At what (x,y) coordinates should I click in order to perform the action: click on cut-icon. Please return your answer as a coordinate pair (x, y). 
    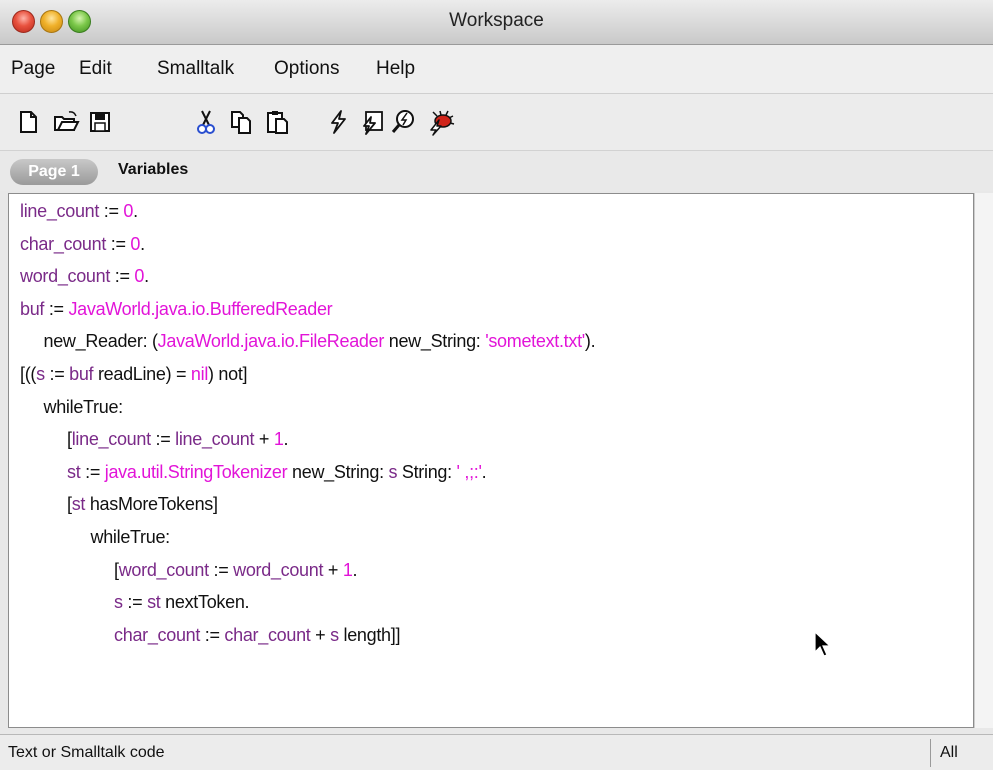
    Looking at the image, I should click on (206, 122).